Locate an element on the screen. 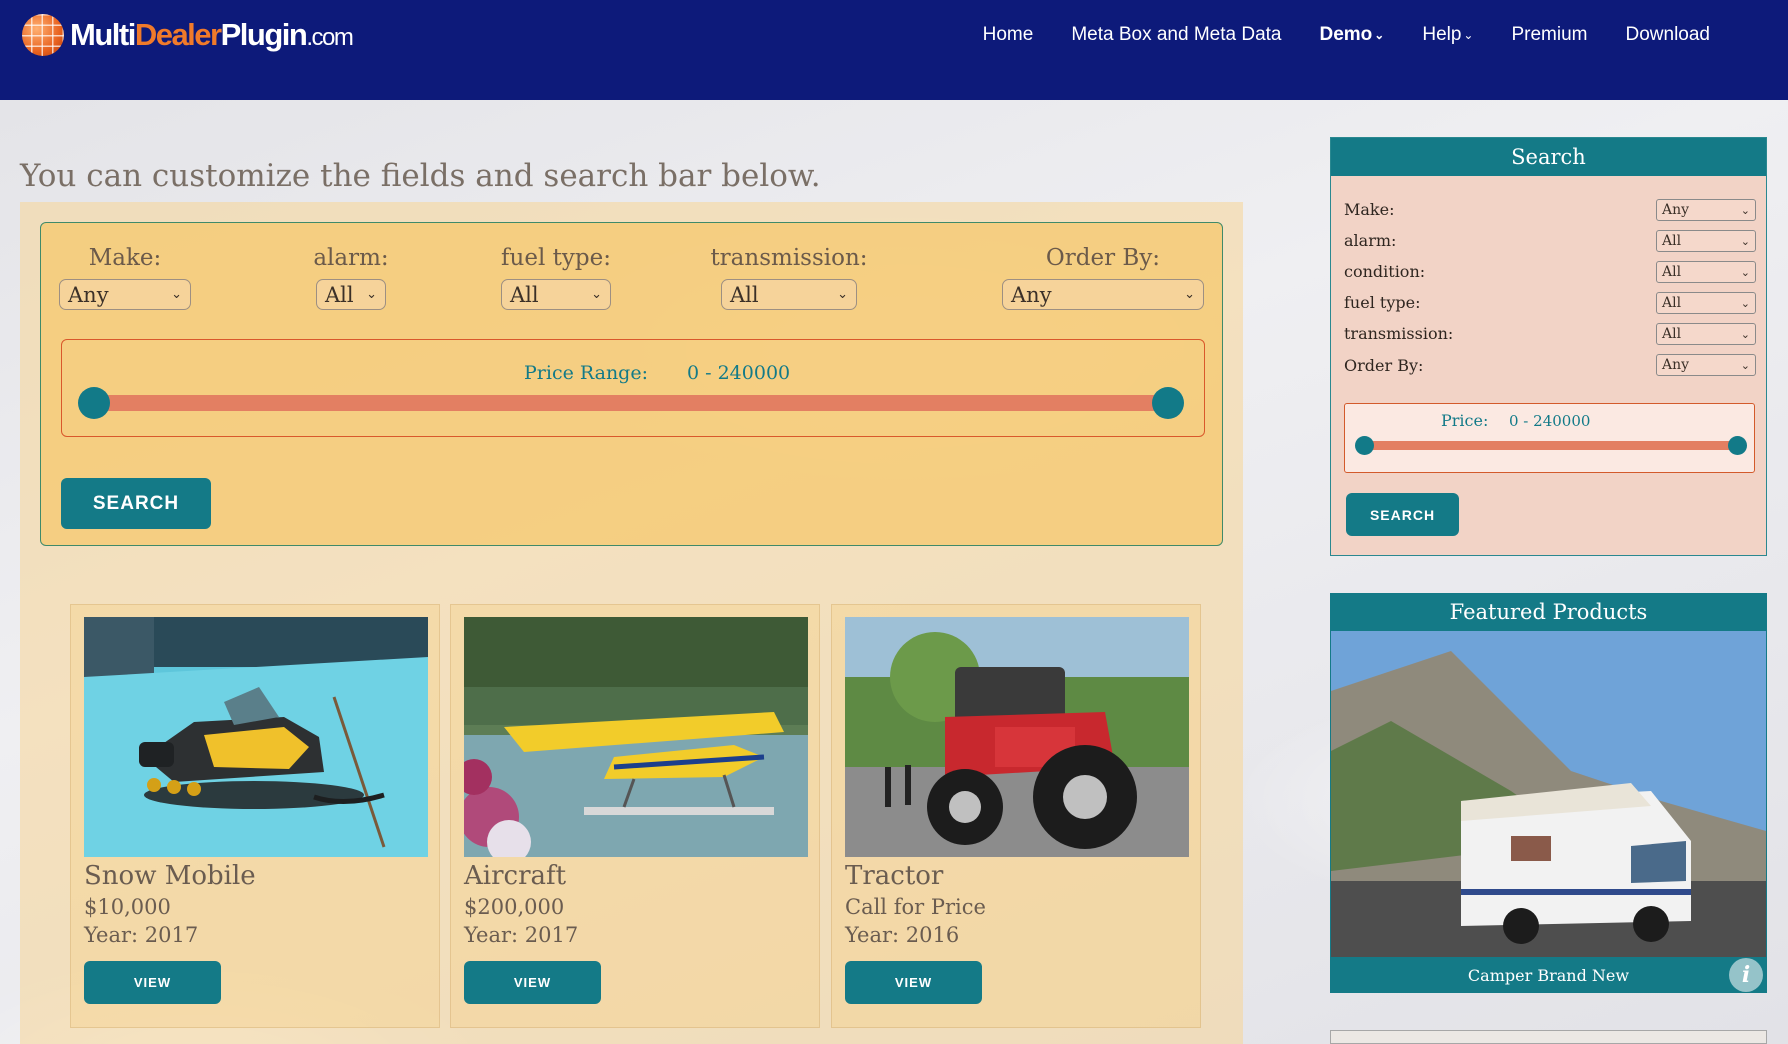  nav-download: Download is located at coordinates (1668, 35).